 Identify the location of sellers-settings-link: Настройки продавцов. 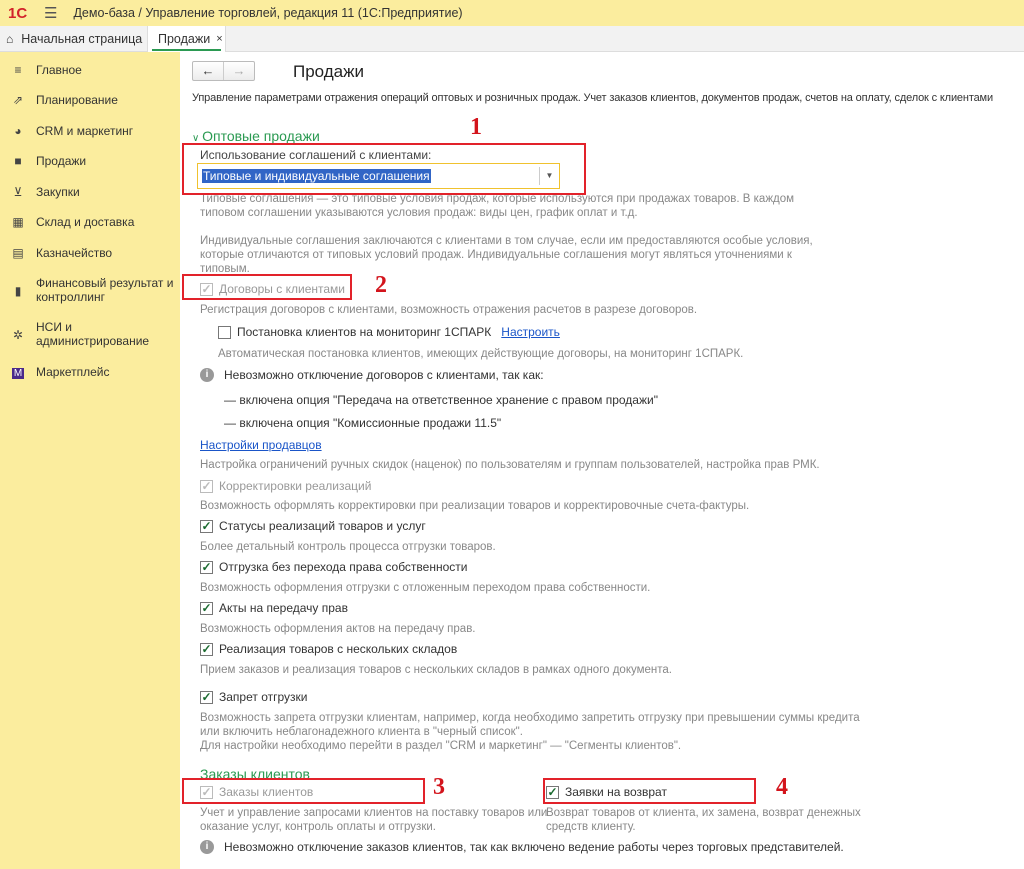
(261, 445).